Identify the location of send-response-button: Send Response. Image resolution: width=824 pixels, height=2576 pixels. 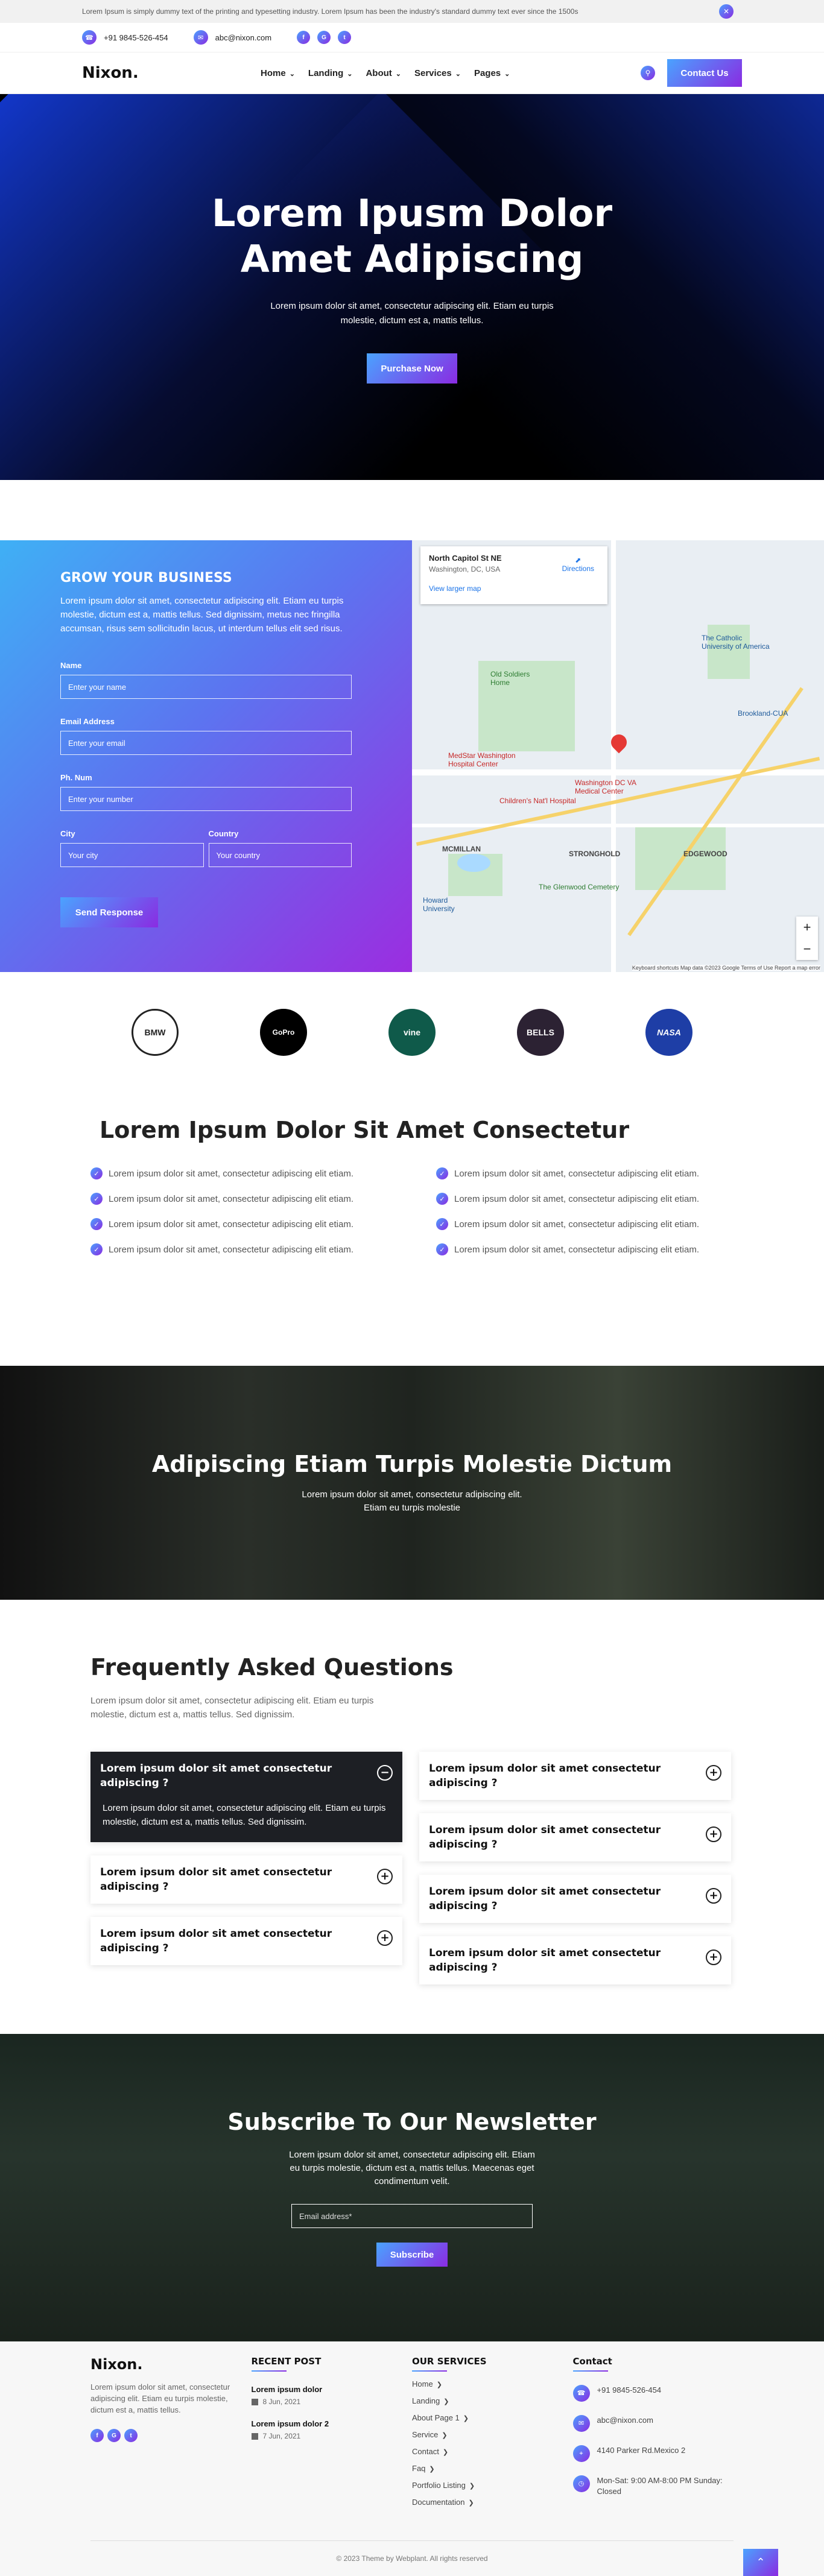
(109, 912).